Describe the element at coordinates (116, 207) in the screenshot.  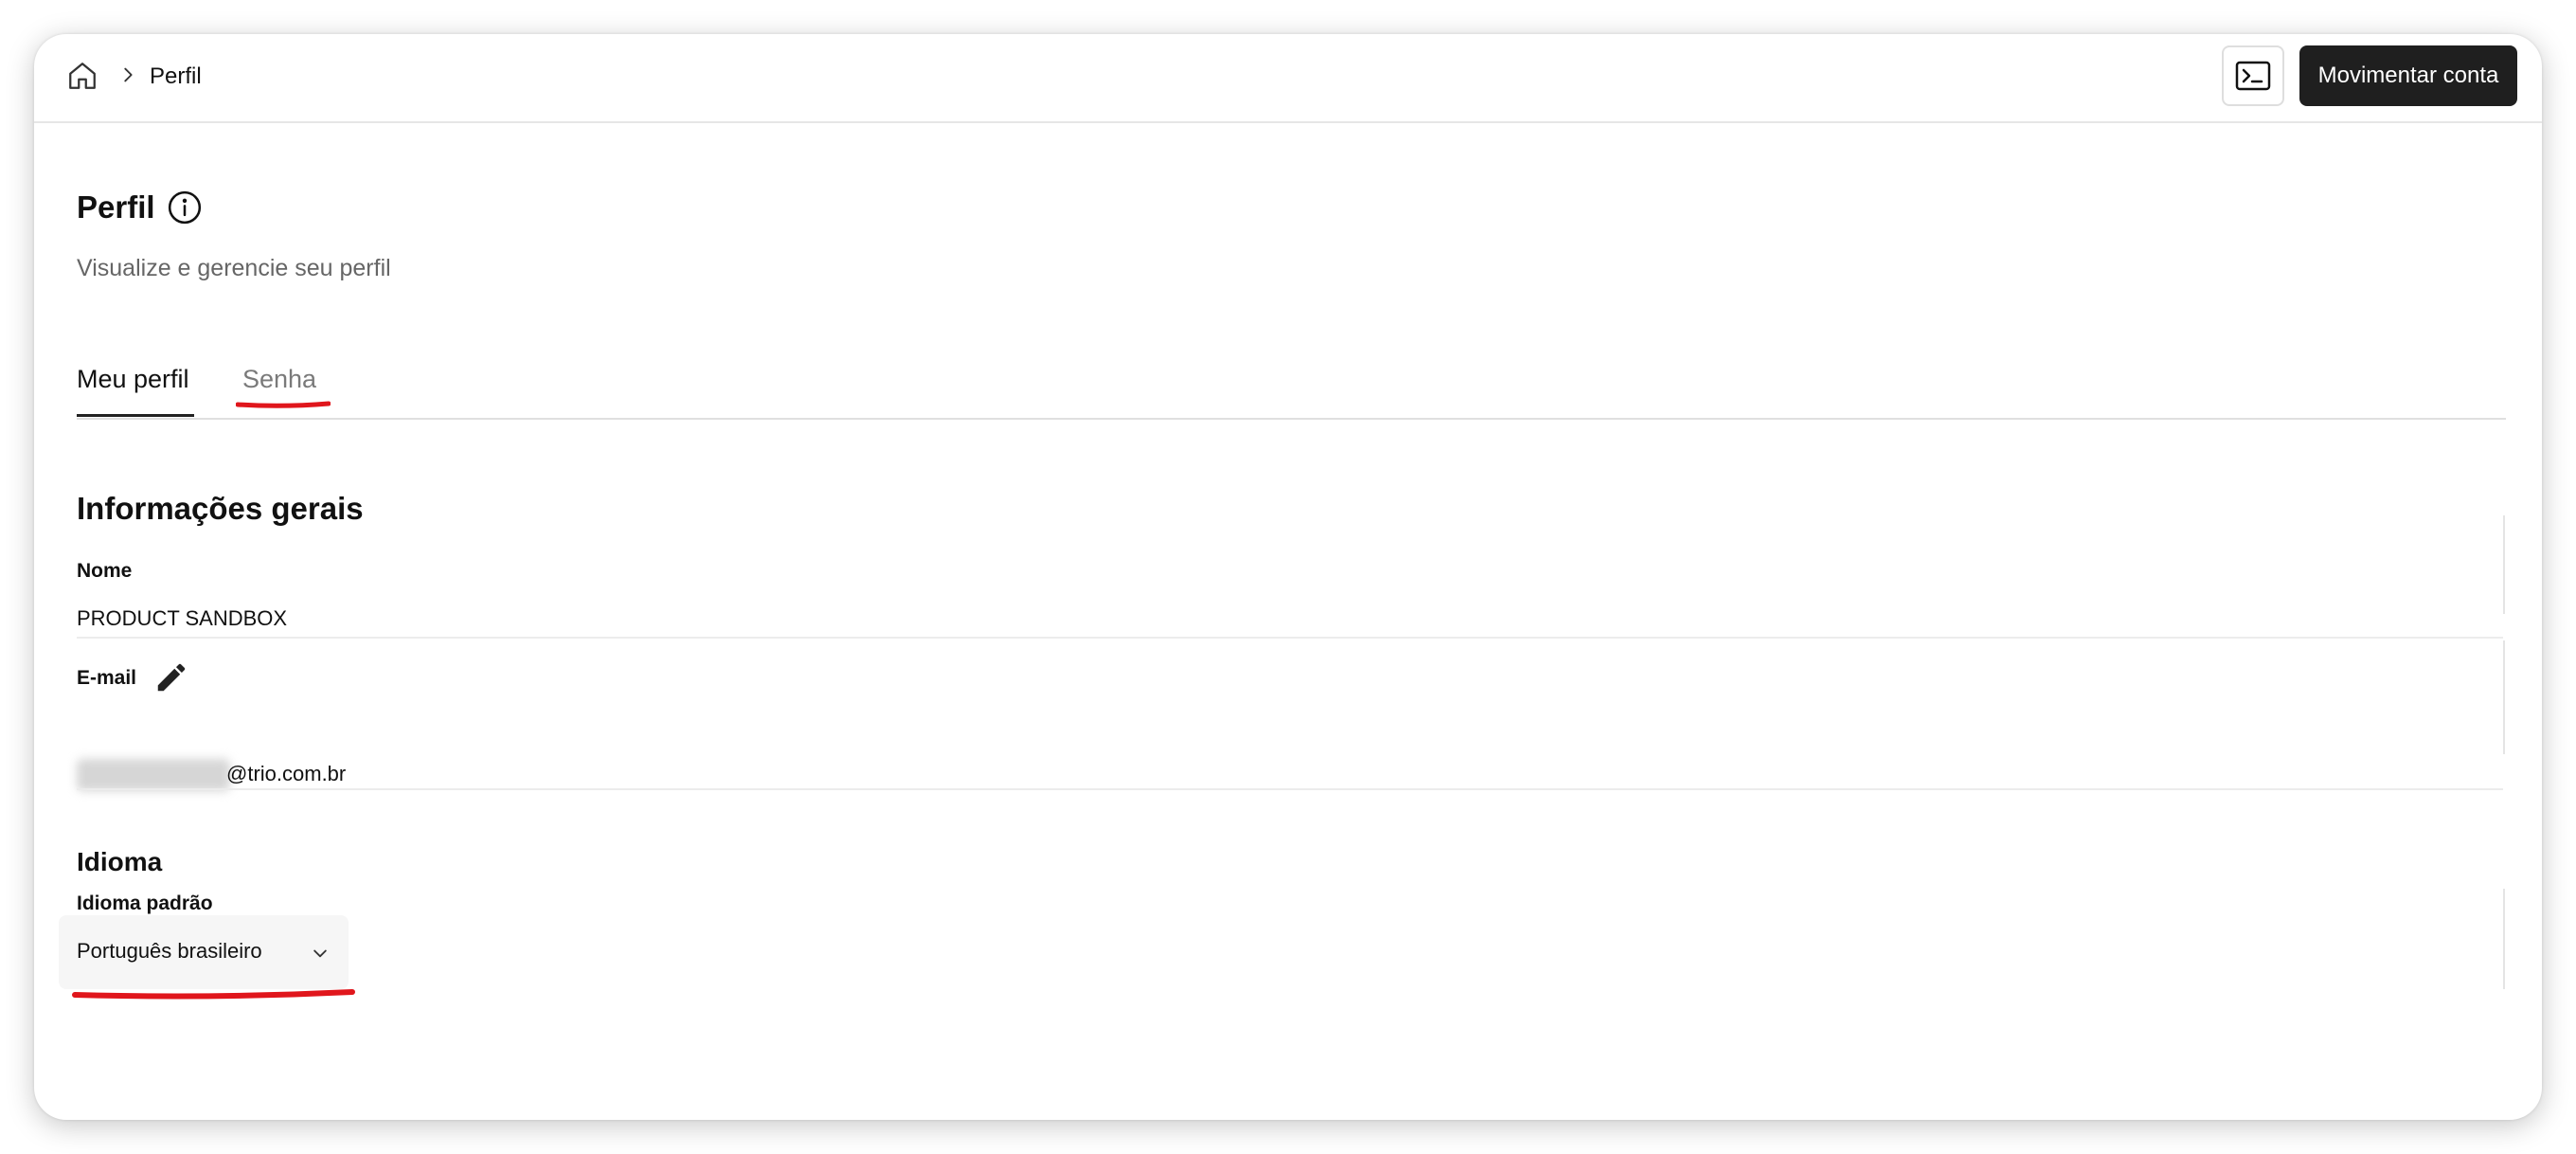
I see `page-title: Perfil` at that location.